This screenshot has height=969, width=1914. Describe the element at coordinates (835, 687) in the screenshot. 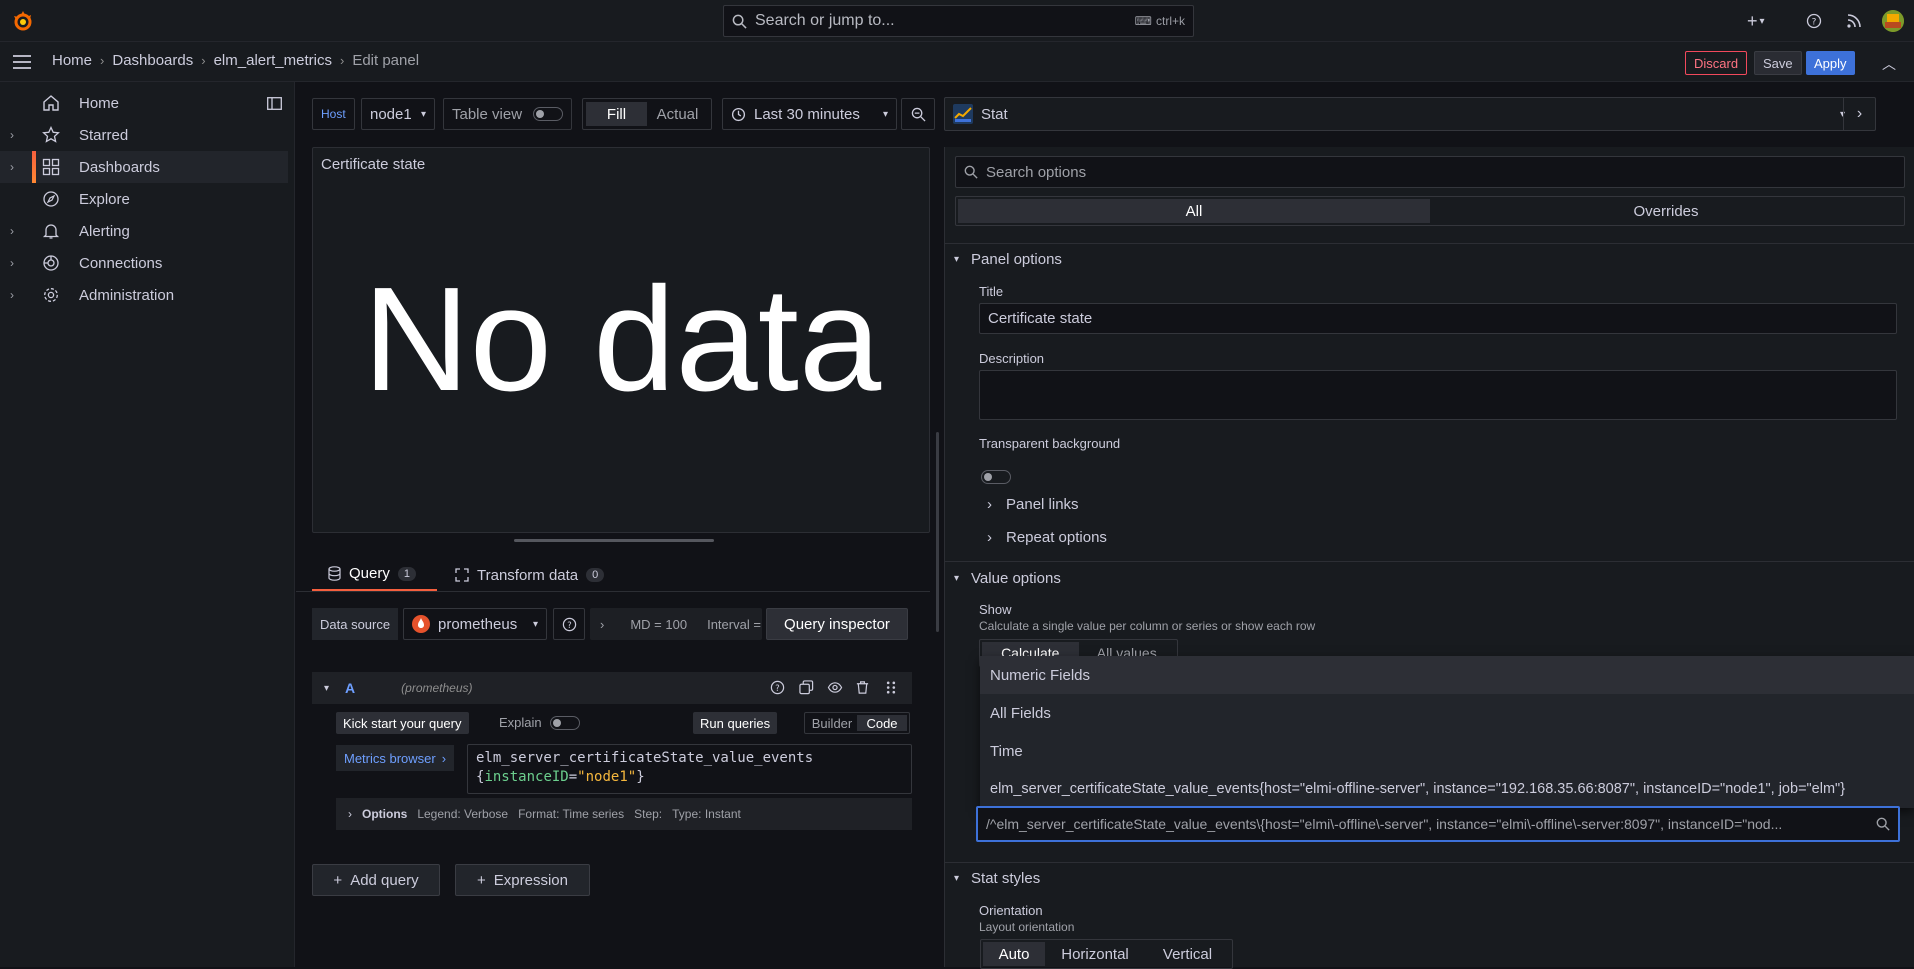

I see `hide-query-eye-icon` at that location.